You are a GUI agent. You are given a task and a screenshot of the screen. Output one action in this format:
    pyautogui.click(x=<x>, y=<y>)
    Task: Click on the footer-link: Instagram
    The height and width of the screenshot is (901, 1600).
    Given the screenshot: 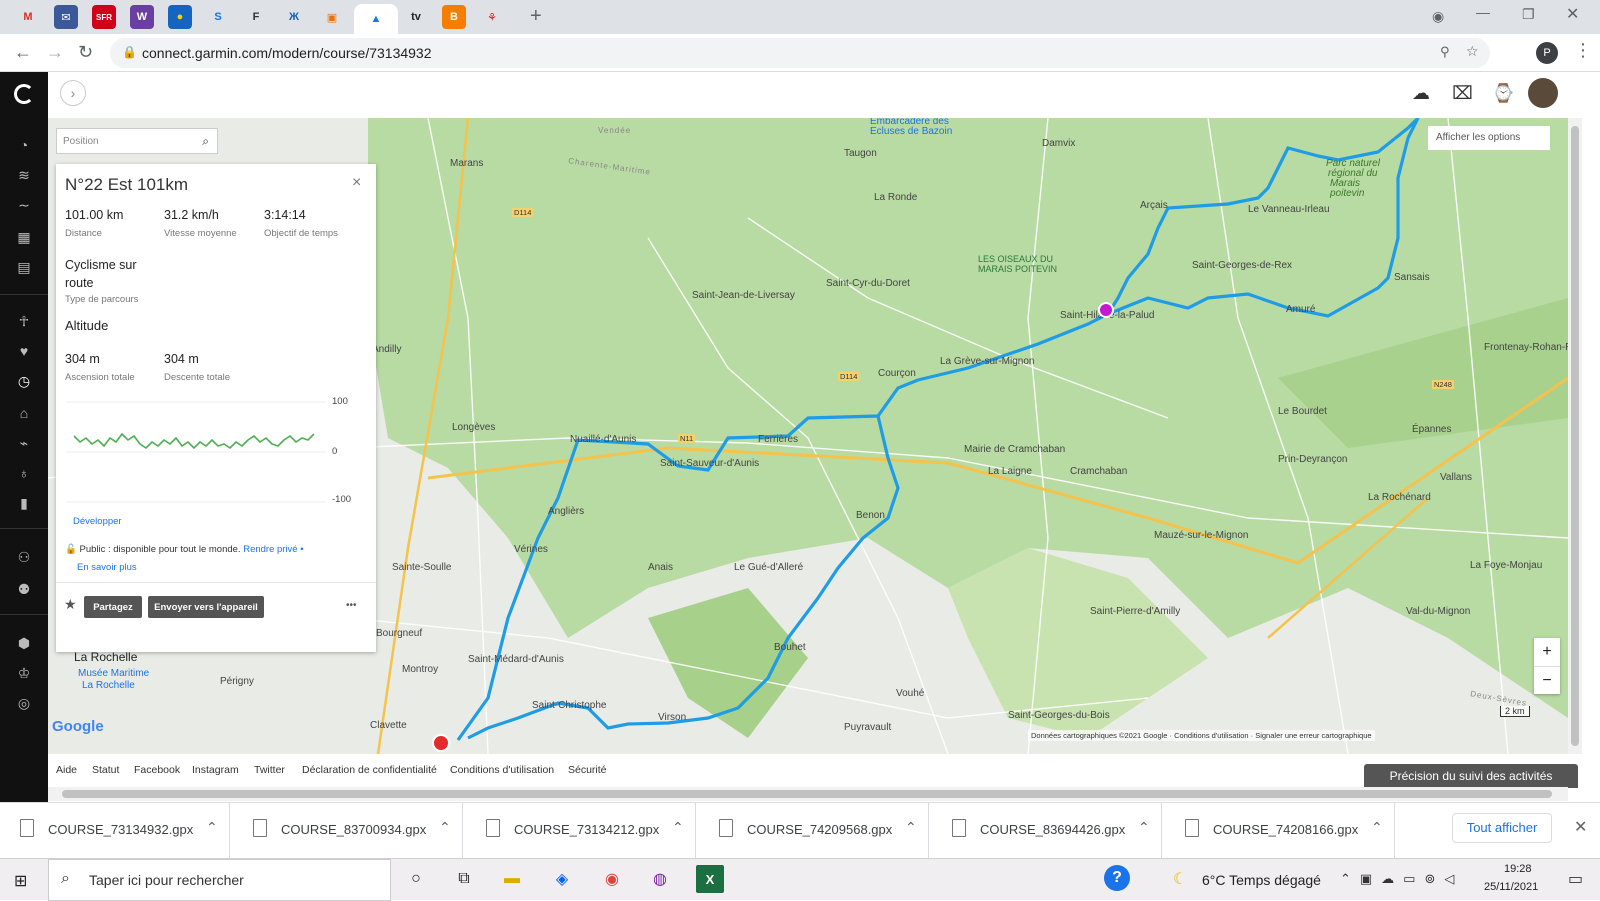 What is the action you would take?
    pyautogui.click(x=215, y=770)
    